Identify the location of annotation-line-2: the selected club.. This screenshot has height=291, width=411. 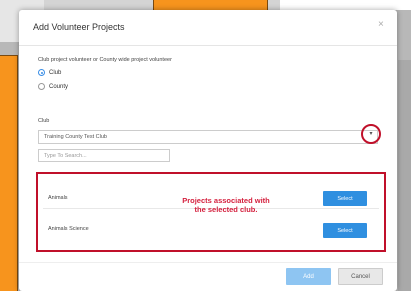
(226, 209).